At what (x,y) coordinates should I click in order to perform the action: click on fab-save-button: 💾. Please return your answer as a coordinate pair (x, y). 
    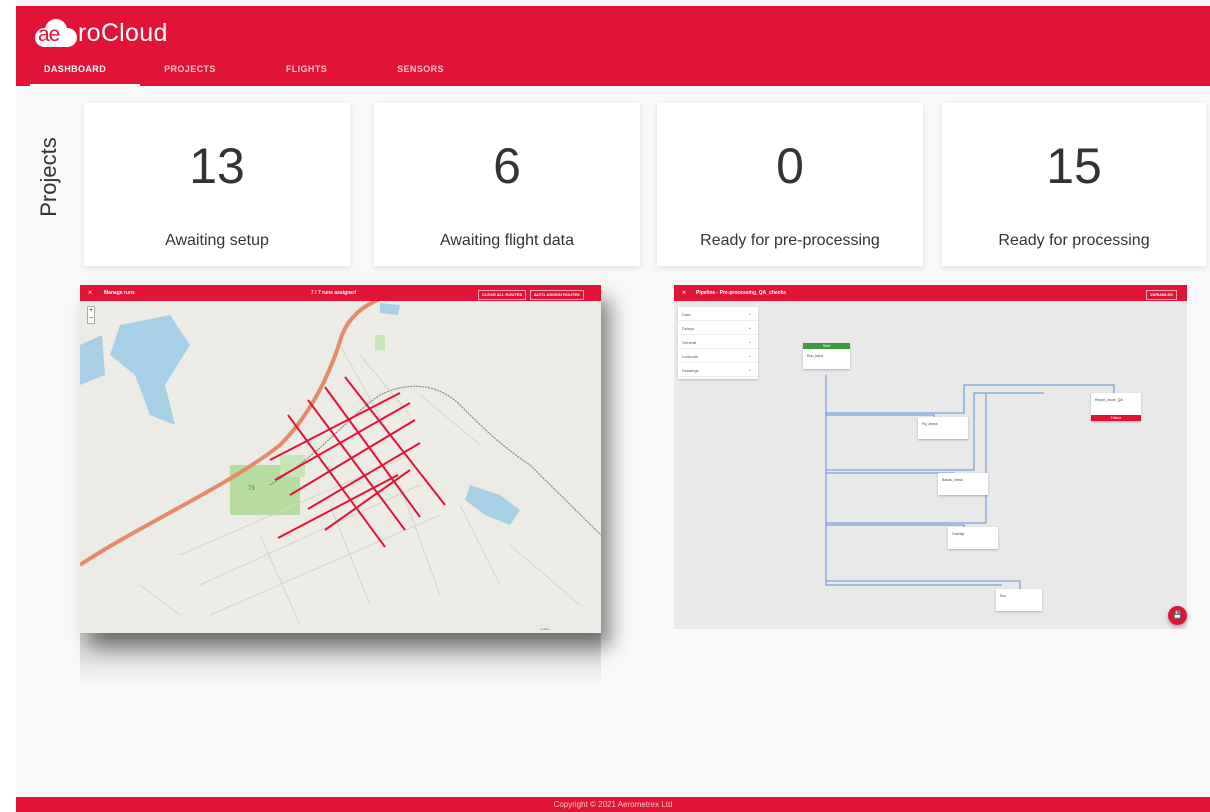
    Looking at the image, I should click on (1177, 615).